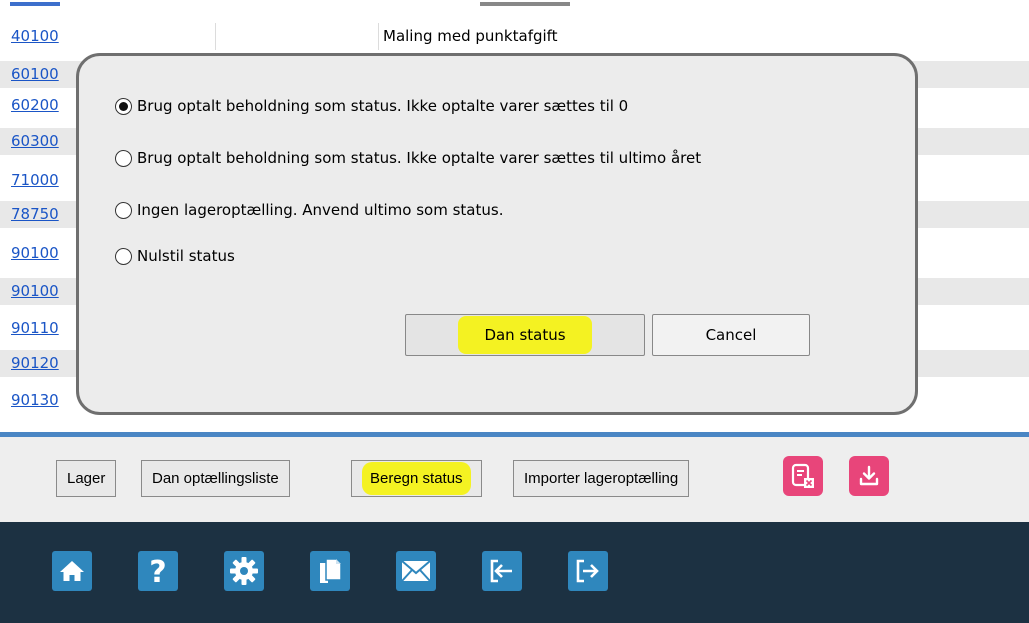 The height and width of the screenshot is (623, 1029). I want to click on table-row: 40100 Maling med punktafgift, so click(514, 36).